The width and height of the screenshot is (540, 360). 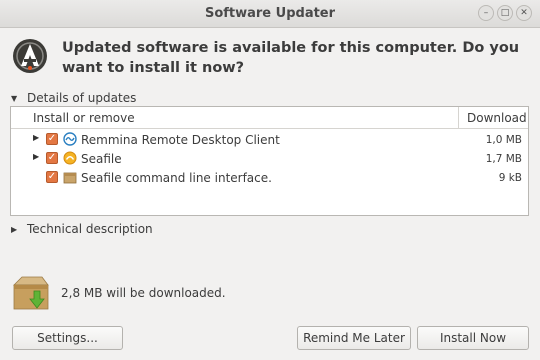 I want to click on install-now-button: Install Now, so click(x=473, y=338).